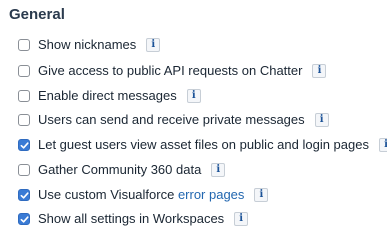 The height and width of the screenshot is (241, 387). What do you see at coordinates (24, 120) in the screenshot?
I see `private-messages-checkbox` at bounding box center [24, 120].